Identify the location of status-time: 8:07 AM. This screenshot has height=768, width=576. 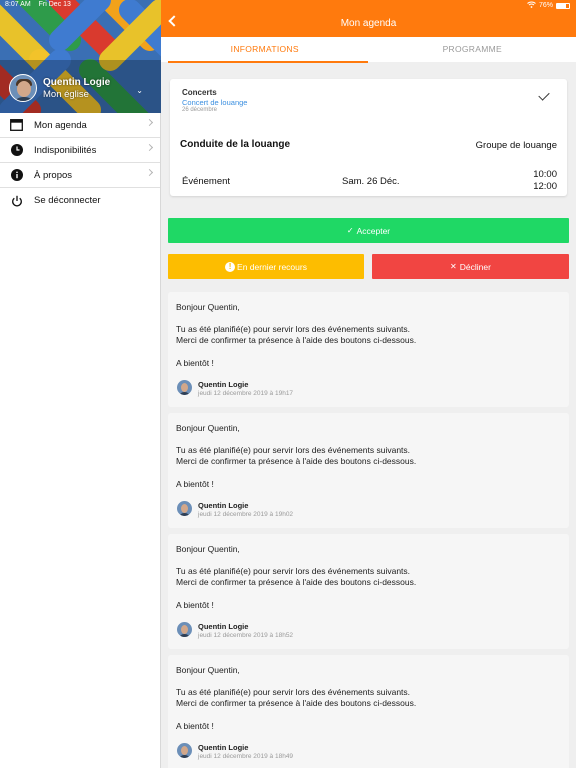
(18, 4).